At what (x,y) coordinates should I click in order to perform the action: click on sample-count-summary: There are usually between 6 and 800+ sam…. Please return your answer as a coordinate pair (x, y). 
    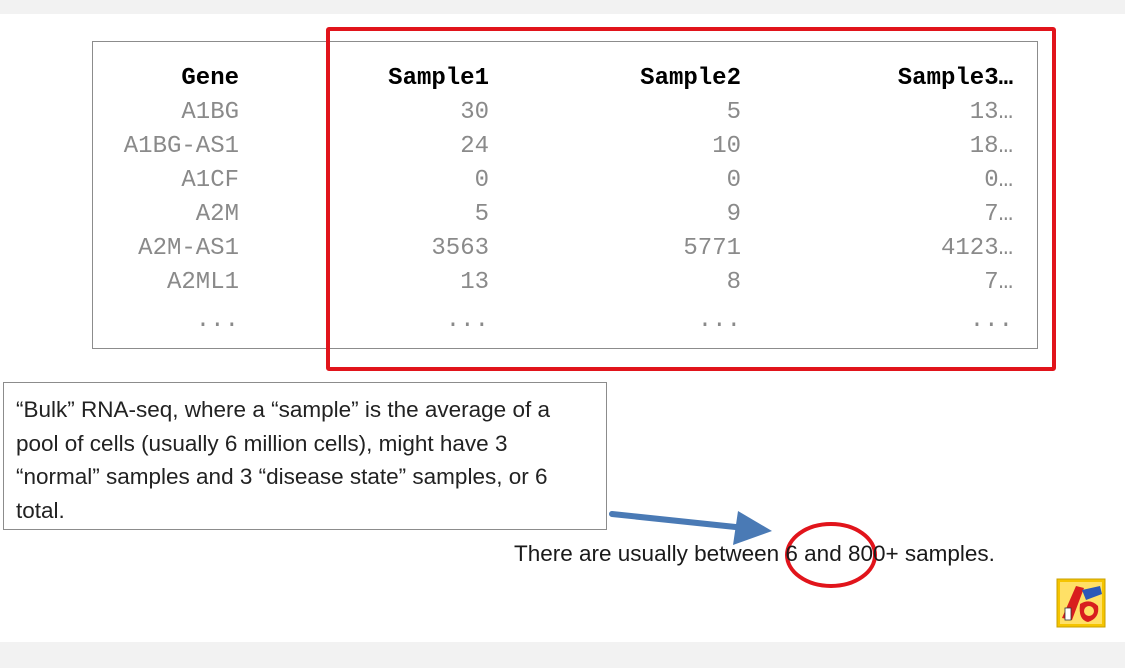
    Looking at the image, I should click on (754, 553).